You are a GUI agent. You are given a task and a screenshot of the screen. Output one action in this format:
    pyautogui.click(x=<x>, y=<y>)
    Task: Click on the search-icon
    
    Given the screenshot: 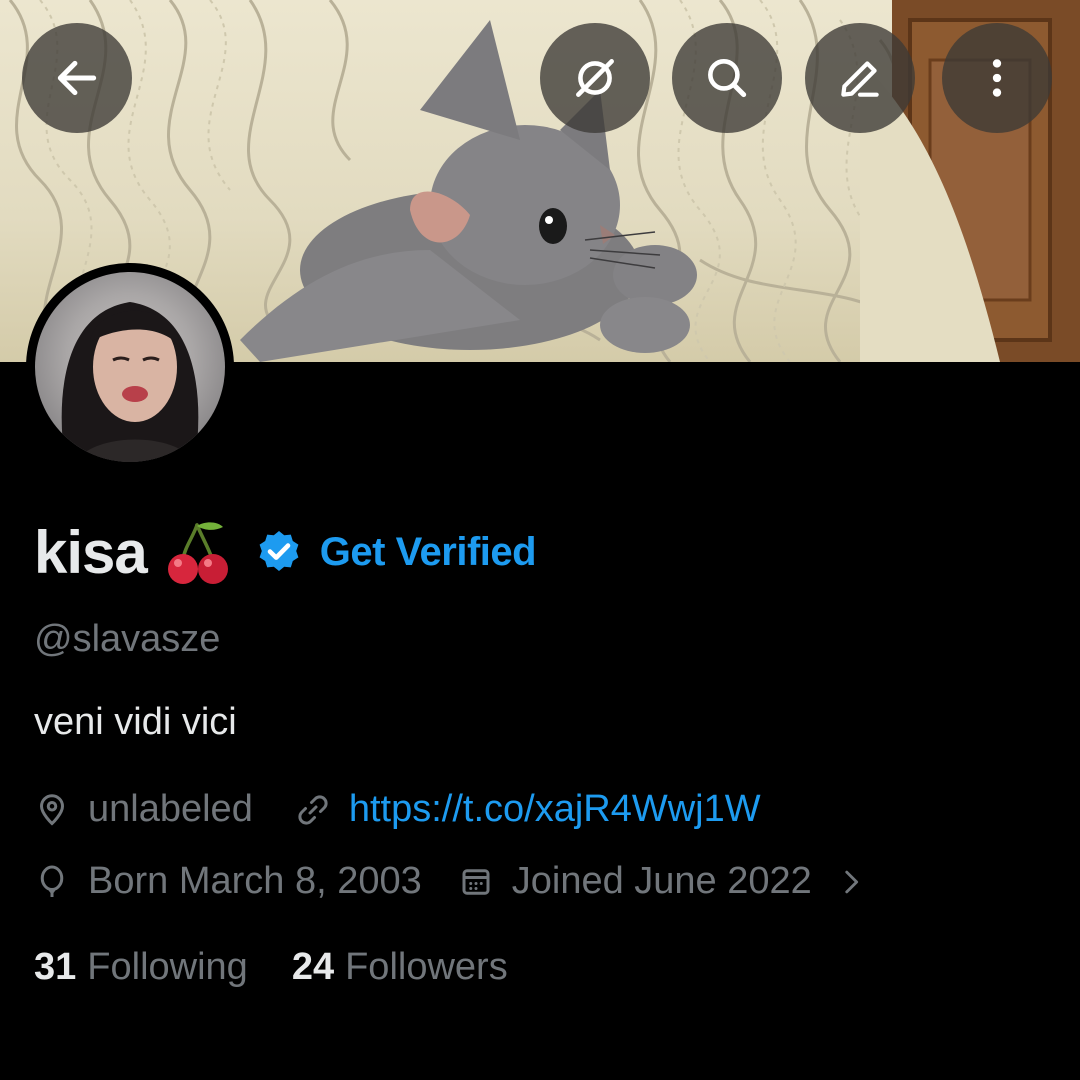 What is the action you would take?
    pyautogui.click(x=727, y=78)
    